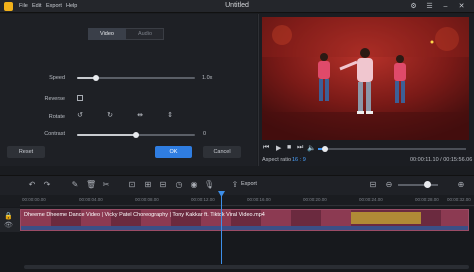  What do you see at coordinates (147, 199) in the screenshot?
I see `ruler-tick: 00:00:08.00` at bounding box center [147, 199].